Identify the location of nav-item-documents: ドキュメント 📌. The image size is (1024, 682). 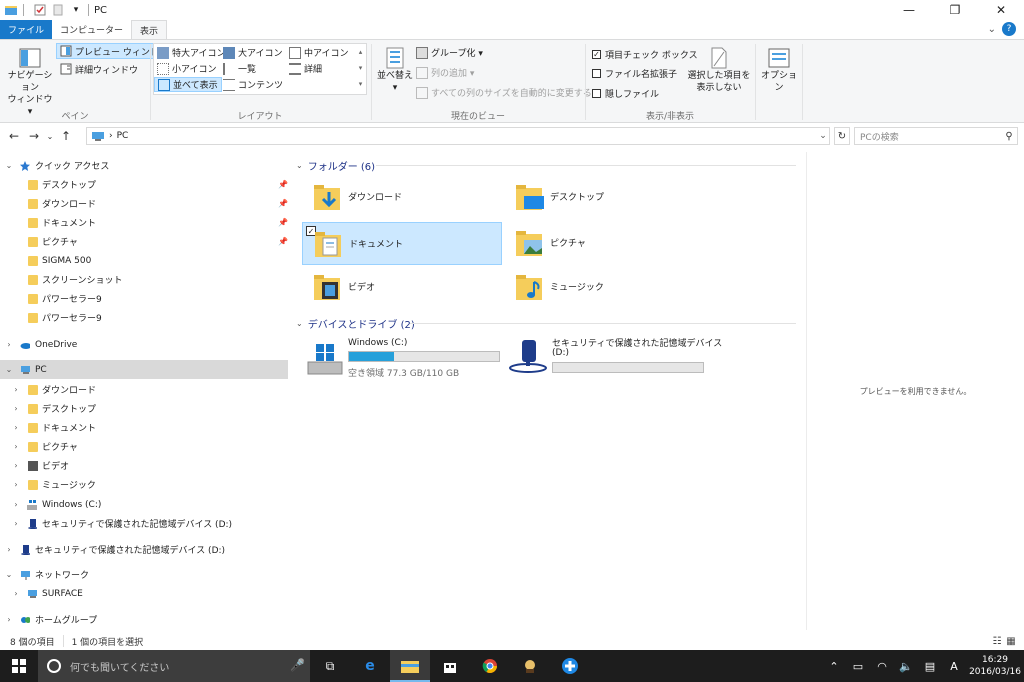
(144, 222).